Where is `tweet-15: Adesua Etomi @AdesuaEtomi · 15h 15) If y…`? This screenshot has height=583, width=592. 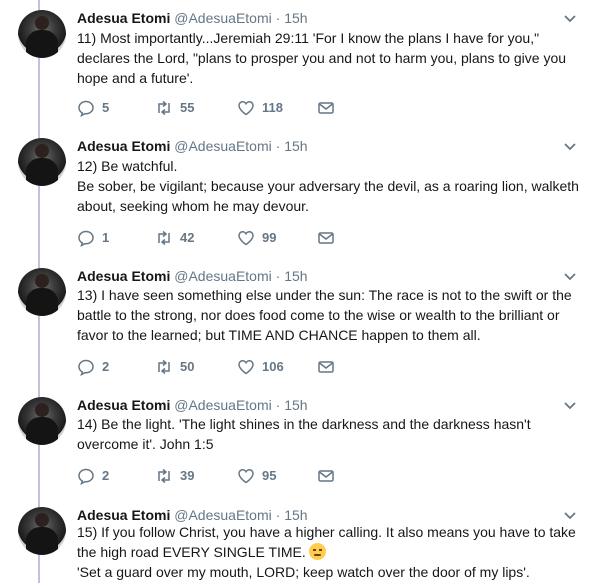
tweet-15: Adesua Etomi @AdesuaEtomi · 15h 15) If y… is located at coordinates (296, 540).